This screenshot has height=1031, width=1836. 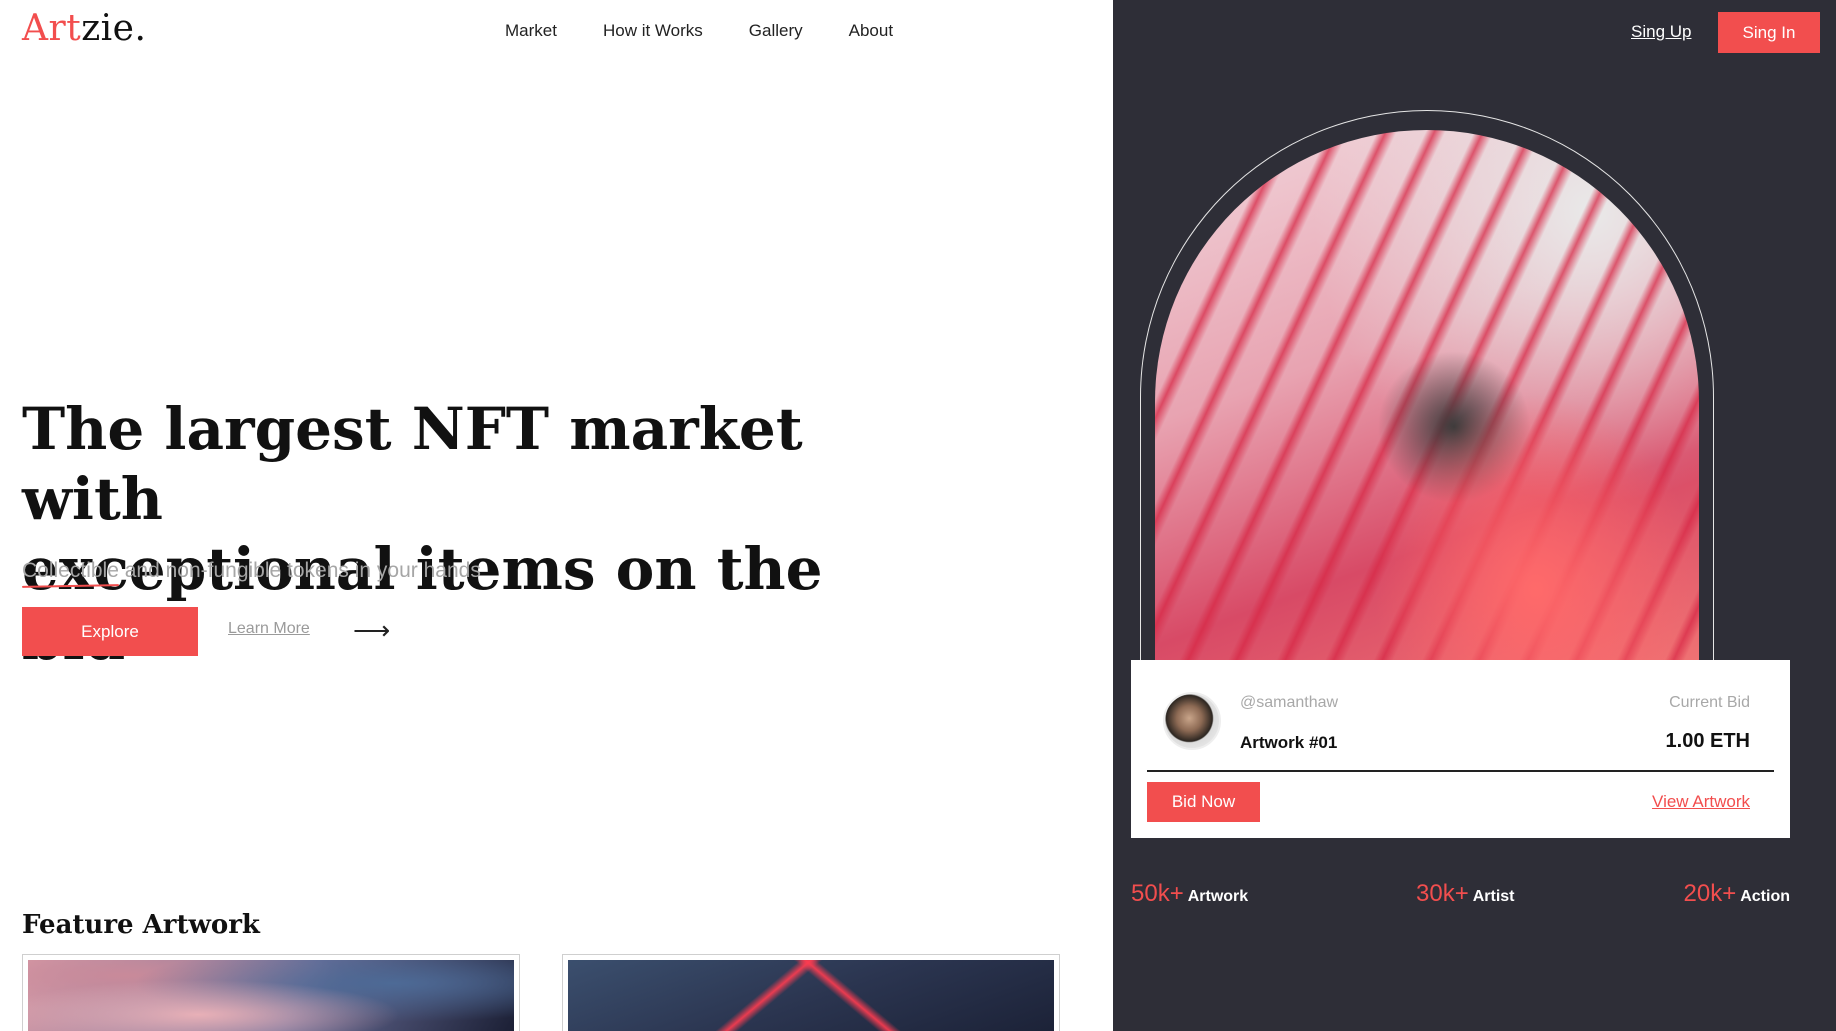 I want to click on artwork-name: Artwork #01, so click(x=1289, y=742).